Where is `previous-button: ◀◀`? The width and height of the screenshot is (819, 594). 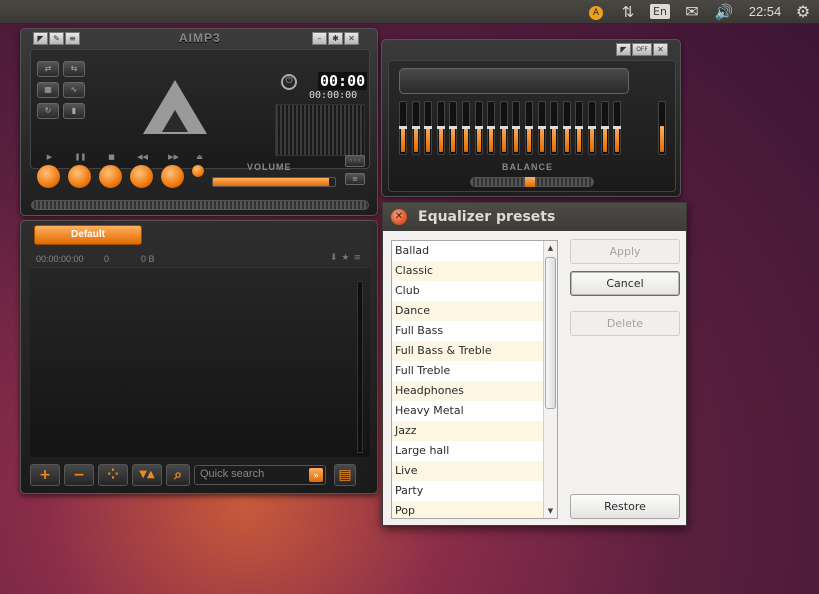 previous-button: ◀◀ is located at coordinates (141, 171).